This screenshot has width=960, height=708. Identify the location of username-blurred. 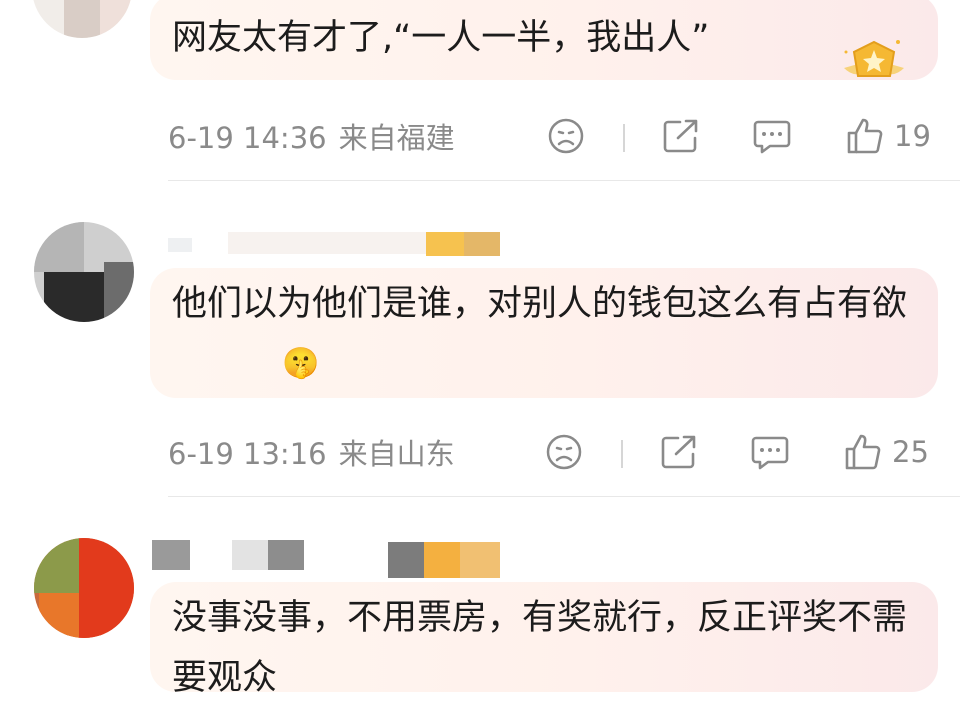
(352, 560).